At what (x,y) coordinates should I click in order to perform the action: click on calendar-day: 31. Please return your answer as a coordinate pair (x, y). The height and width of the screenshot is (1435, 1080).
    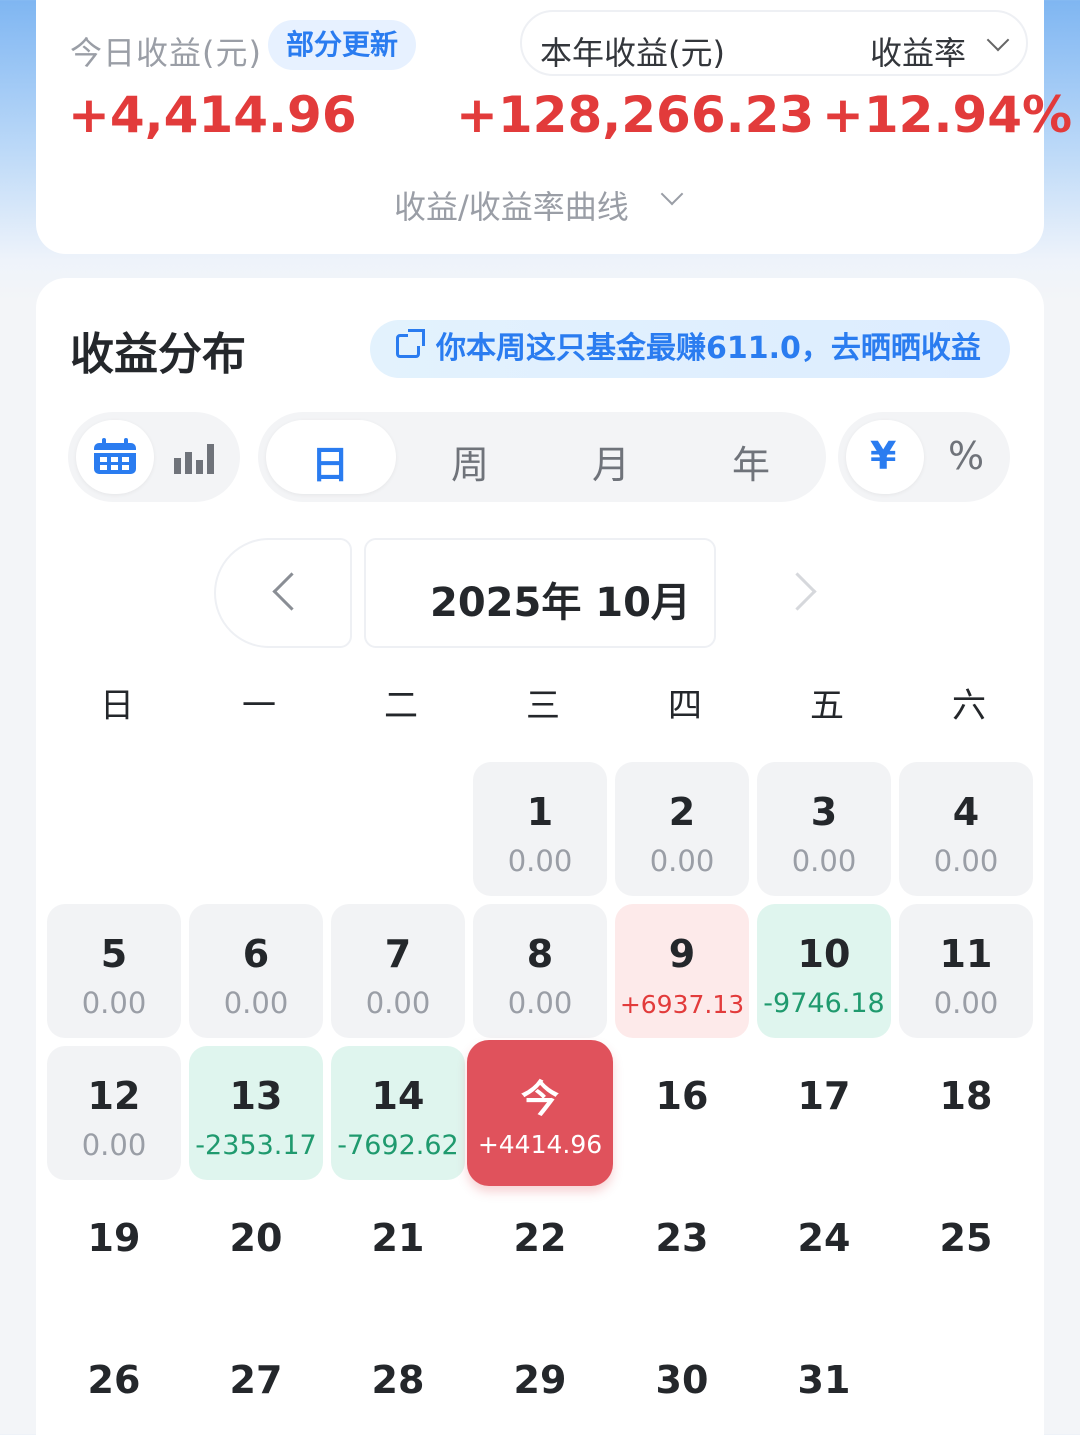
    Looking at the image, I should click on (824, 1382).